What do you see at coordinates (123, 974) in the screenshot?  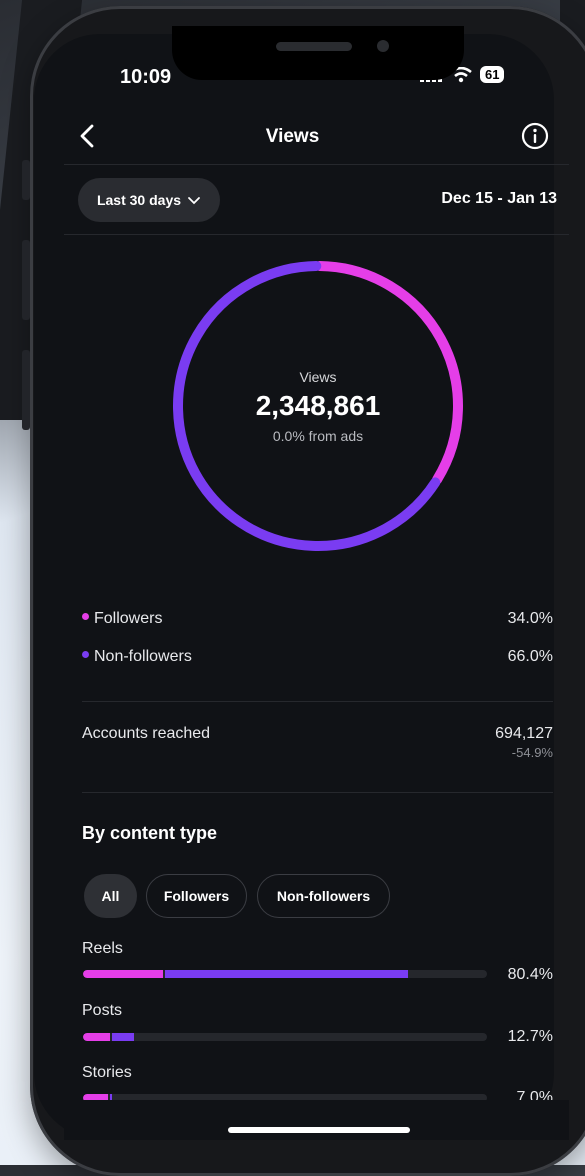 I see `reels-followers-segment` at bounding box center [123, 974].